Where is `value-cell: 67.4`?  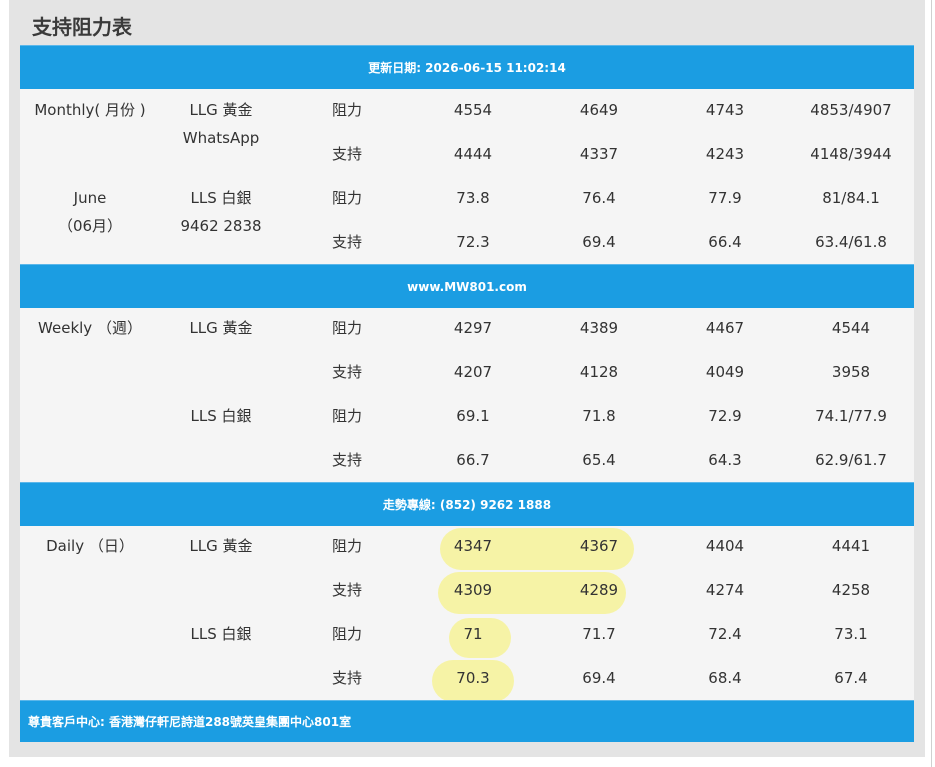 value-cell: 67.4 is located at coordinates (851, 678).